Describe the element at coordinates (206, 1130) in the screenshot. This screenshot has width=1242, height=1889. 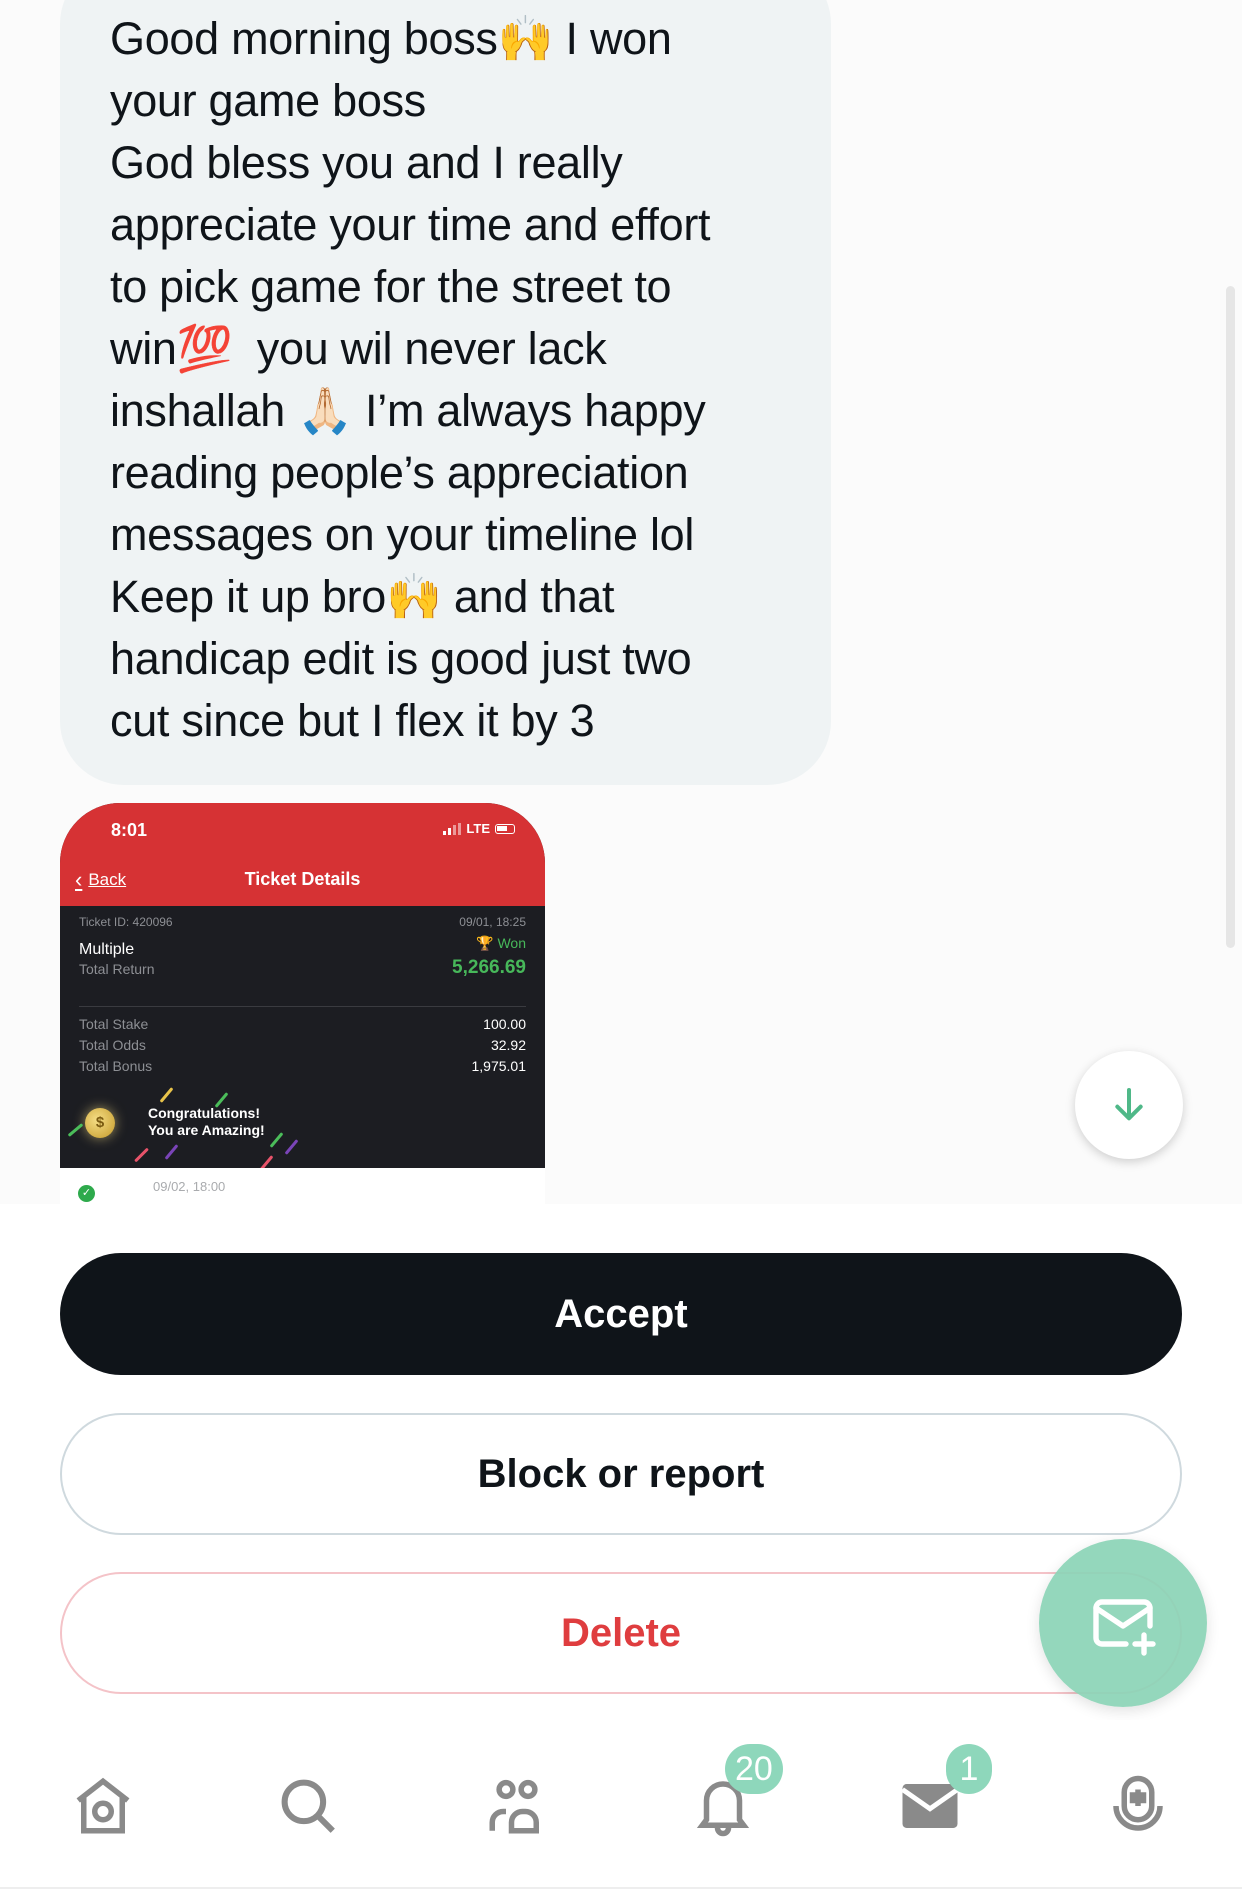
I see `congrats-line-2: You are Amazing!` at that location.